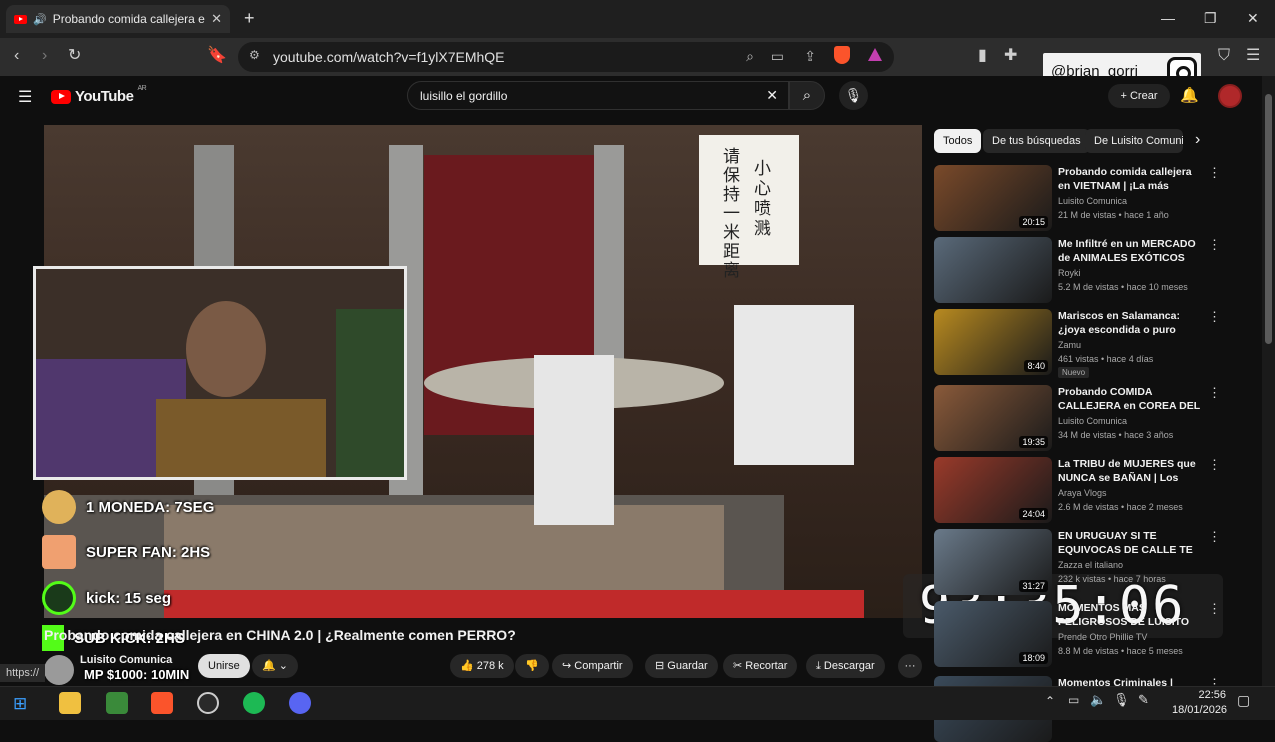  Describe the element at coordinates (74, 56) in the screenshot. I see `reload-icon: ↻` at that location.